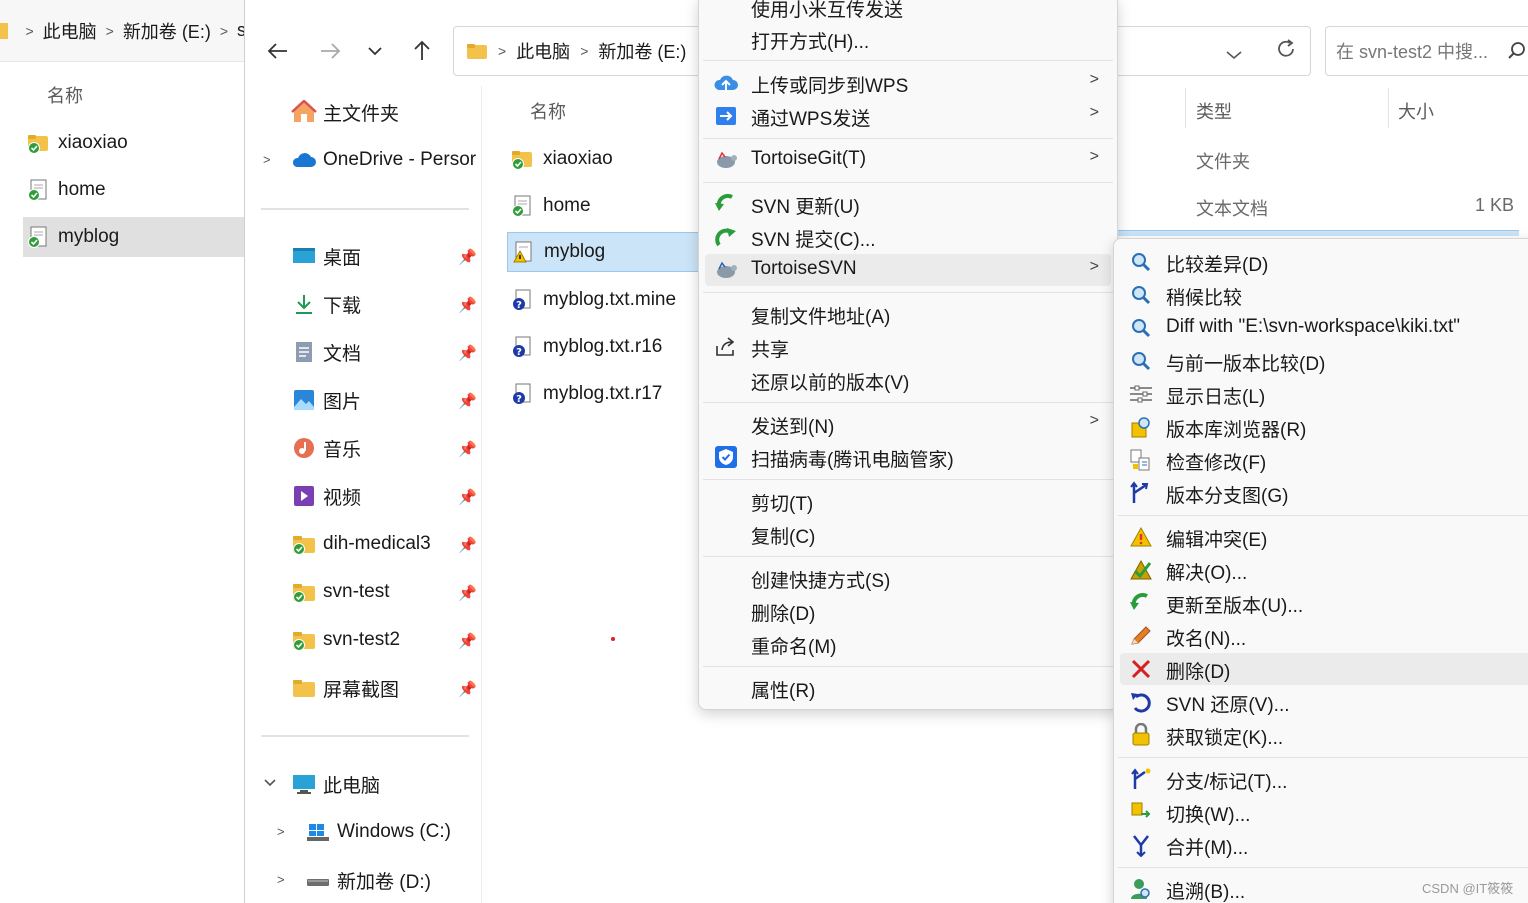  Describe the element at coordinates (1324, 427) in the screenshot. I see `menu-item-repo-browser: 版本库浏览器(R)` at that location.